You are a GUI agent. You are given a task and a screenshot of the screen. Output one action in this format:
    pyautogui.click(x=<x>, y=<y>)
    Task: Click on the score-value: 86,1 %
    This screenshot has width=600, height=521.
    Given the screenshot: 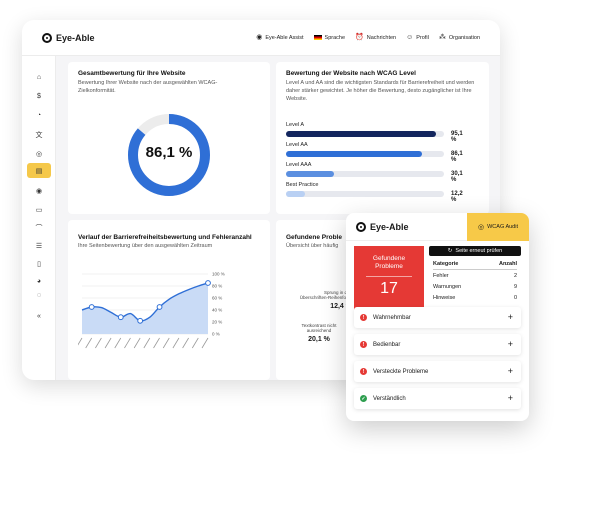 What is the action you would take?
    pyautogui.click(x=169, y=152)
    